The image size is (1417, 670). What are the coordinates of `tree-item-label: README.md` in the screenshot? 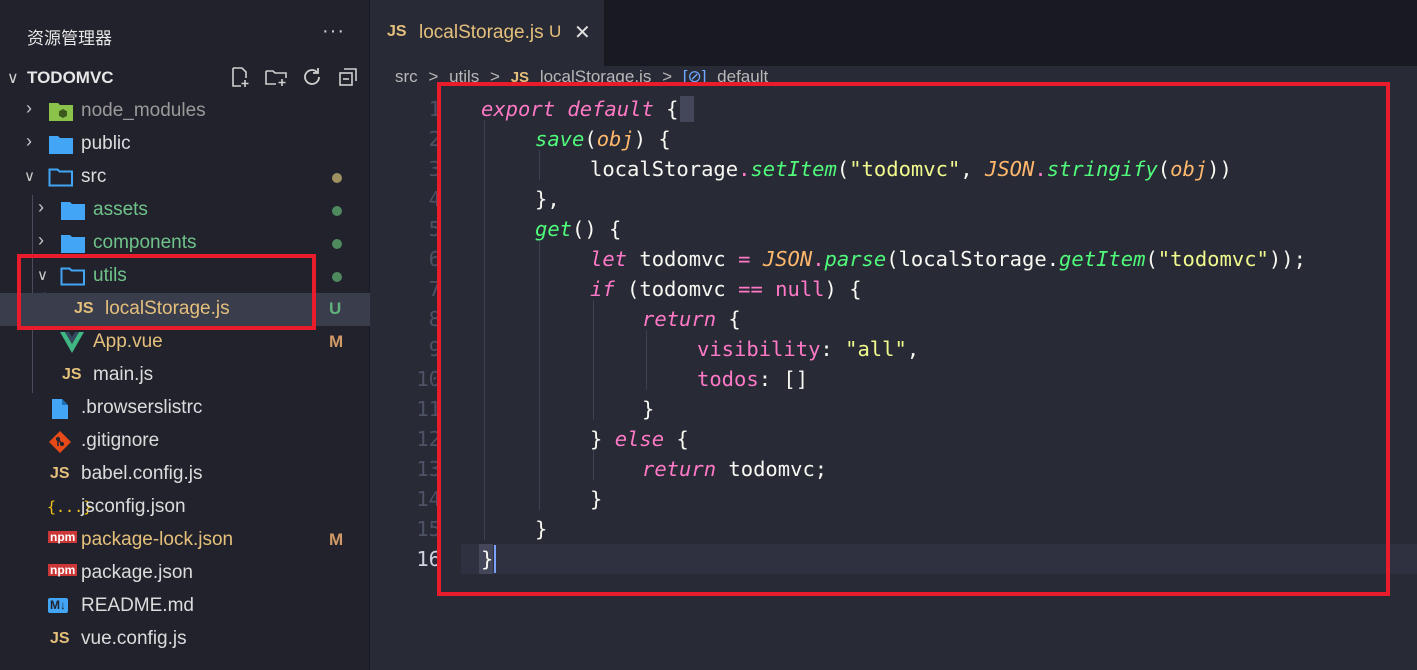 It's located at (137, 605).